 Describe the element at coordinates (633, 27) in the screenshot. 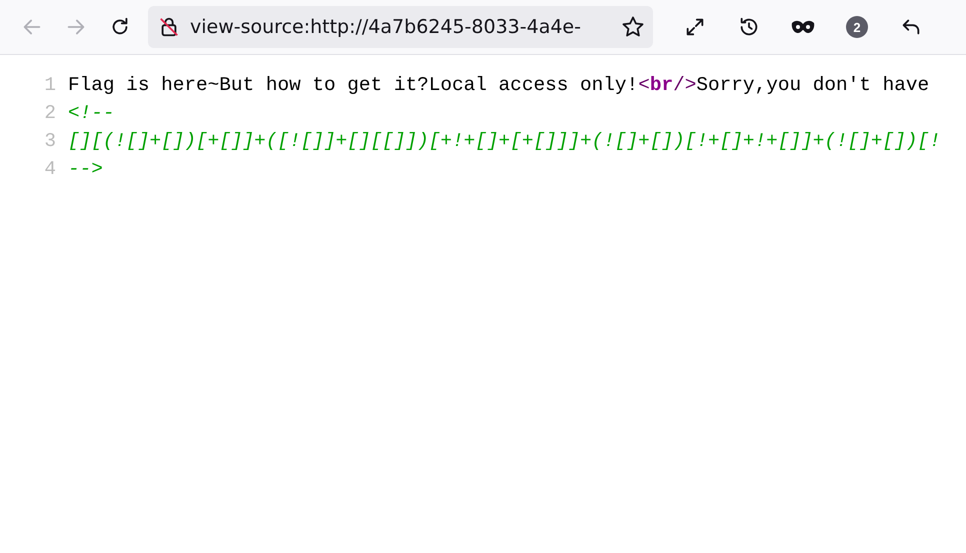

I see `star-icon` at that location.